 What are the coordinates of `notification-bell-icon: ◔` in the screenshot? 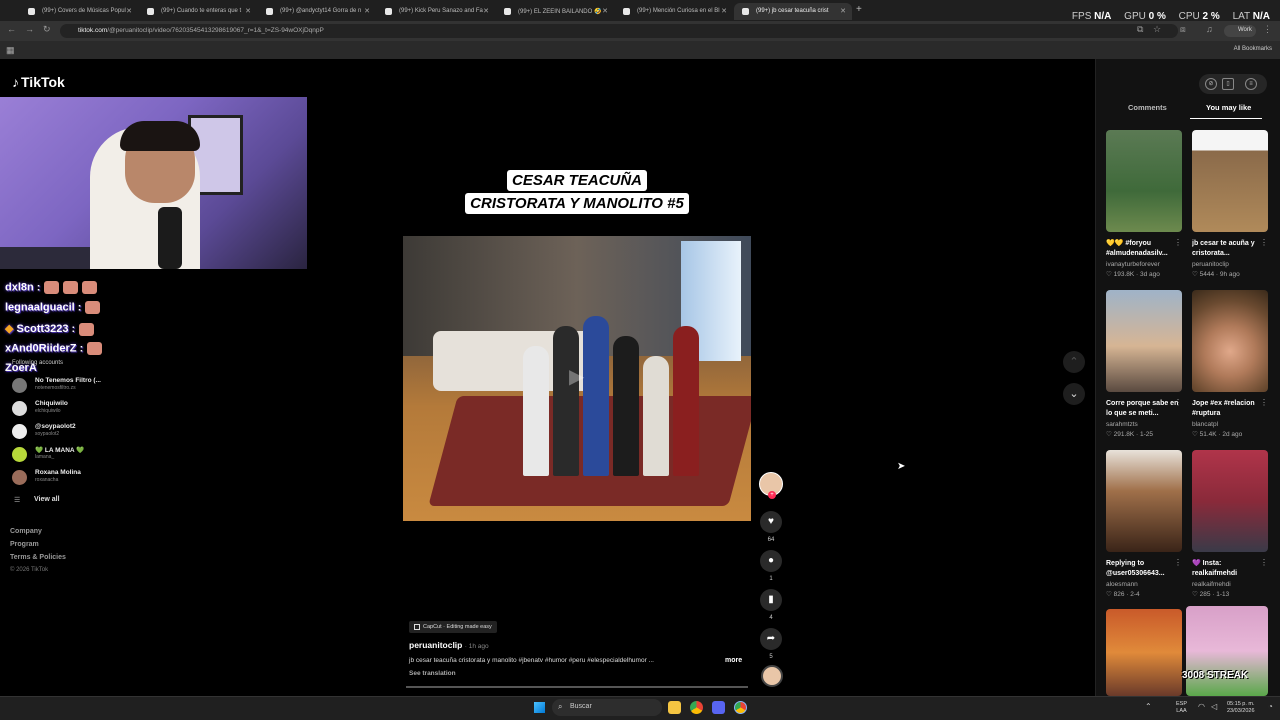 It's located at (1270, 706).